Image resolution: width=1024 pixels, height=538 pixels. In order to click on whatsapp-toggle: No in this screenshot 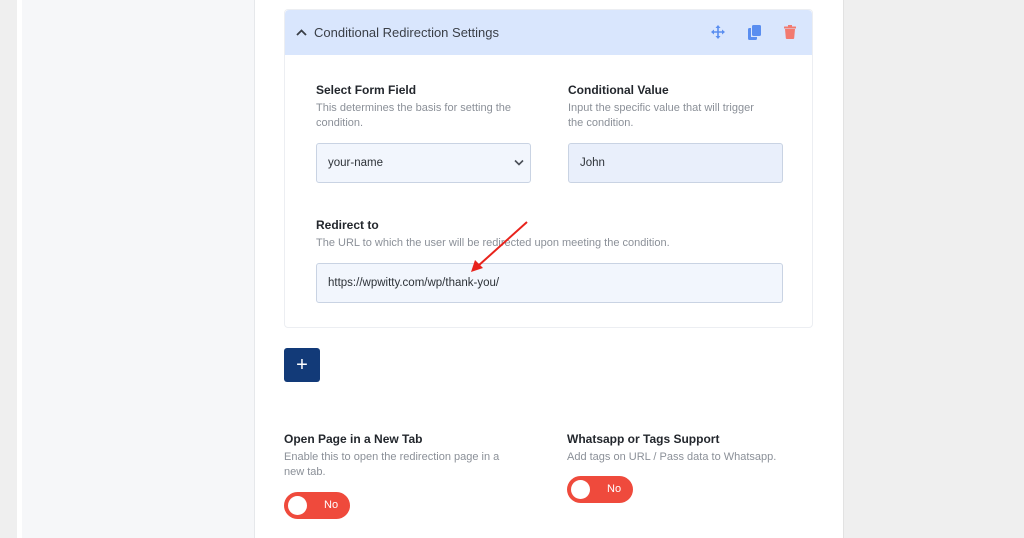, I will do `click(600, 489)`.